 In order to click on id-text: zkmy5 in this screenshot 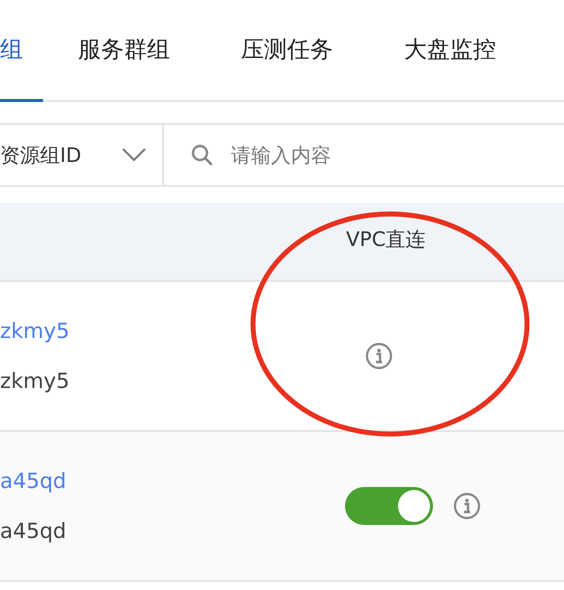, I will do `click(35, 381)`.